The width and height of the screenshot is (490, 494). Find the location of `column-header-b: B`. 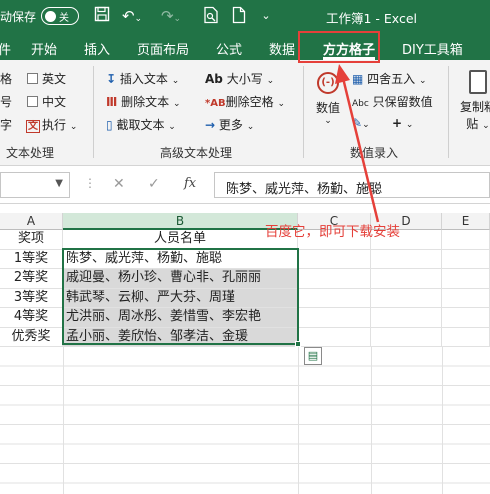

column-header-b: B is located at coordinates (180, 221).